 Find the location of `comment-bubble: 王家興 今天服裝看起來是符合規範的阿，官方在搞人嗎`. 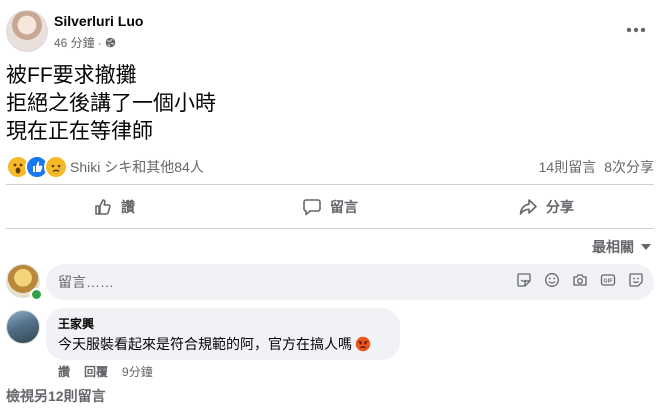

comment-bubble: 王家興 今天服裝看起來是符合規範的阿，官方在搞人嗎 is located at coordinates (223, 334).